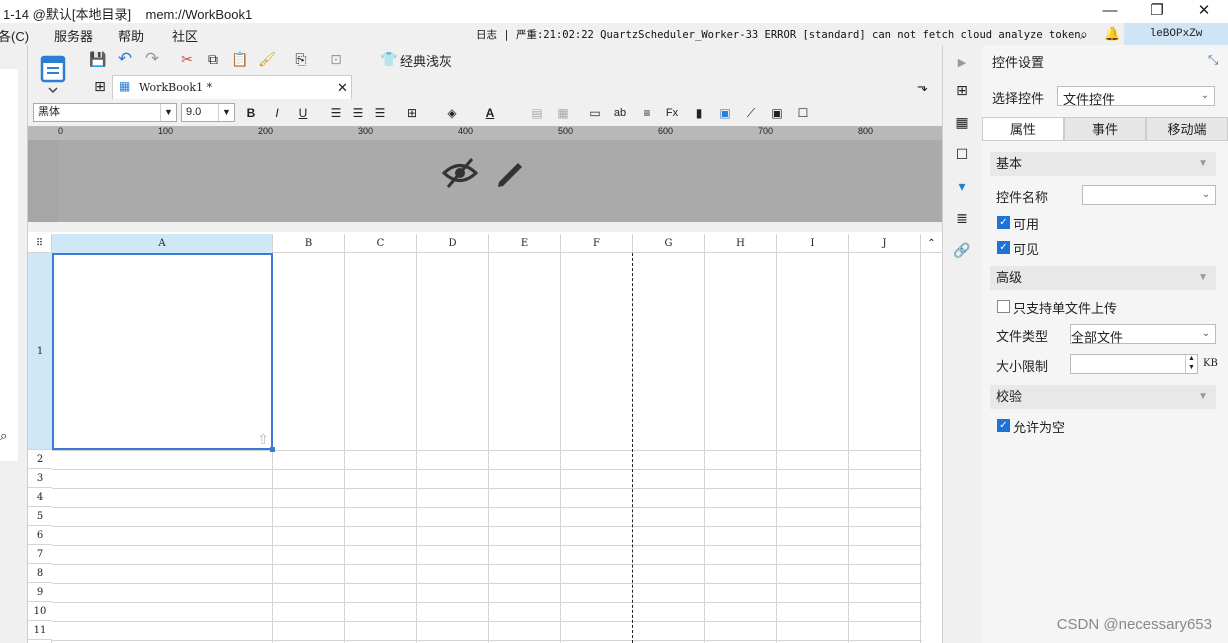 The image size is (1228, 643). I want to click on column-header-f: F, so click(597, 243).